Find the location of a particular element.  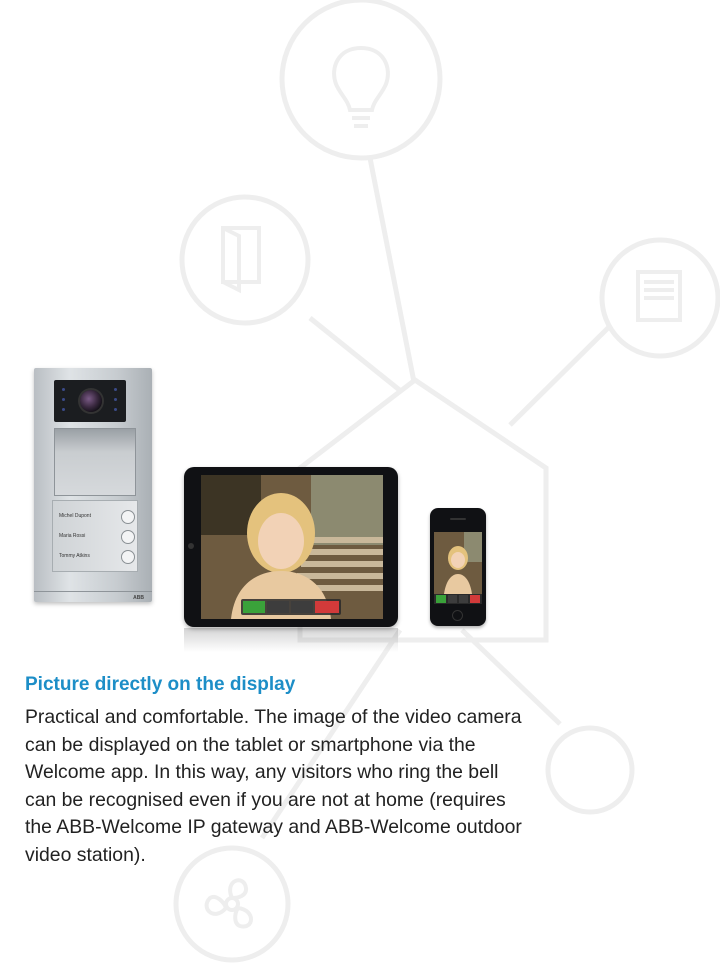

smartphone-device is located at coordinates (458, 567).